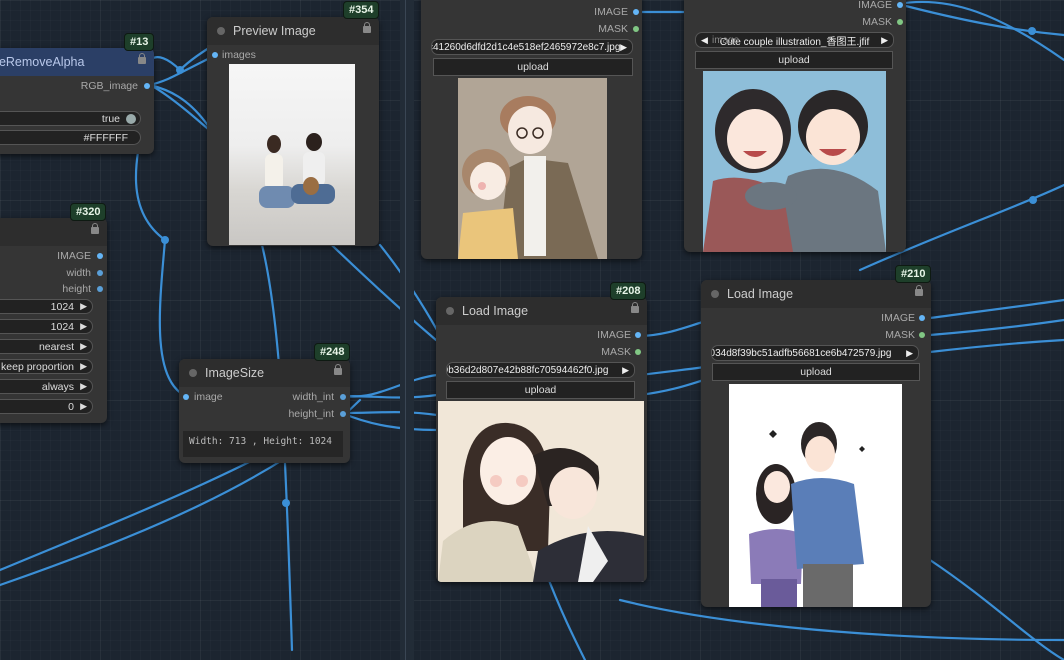 Image resolution: width=1064 pixels, height=660 pixels. I want to click on output-label: width_int, so click(313, 397).